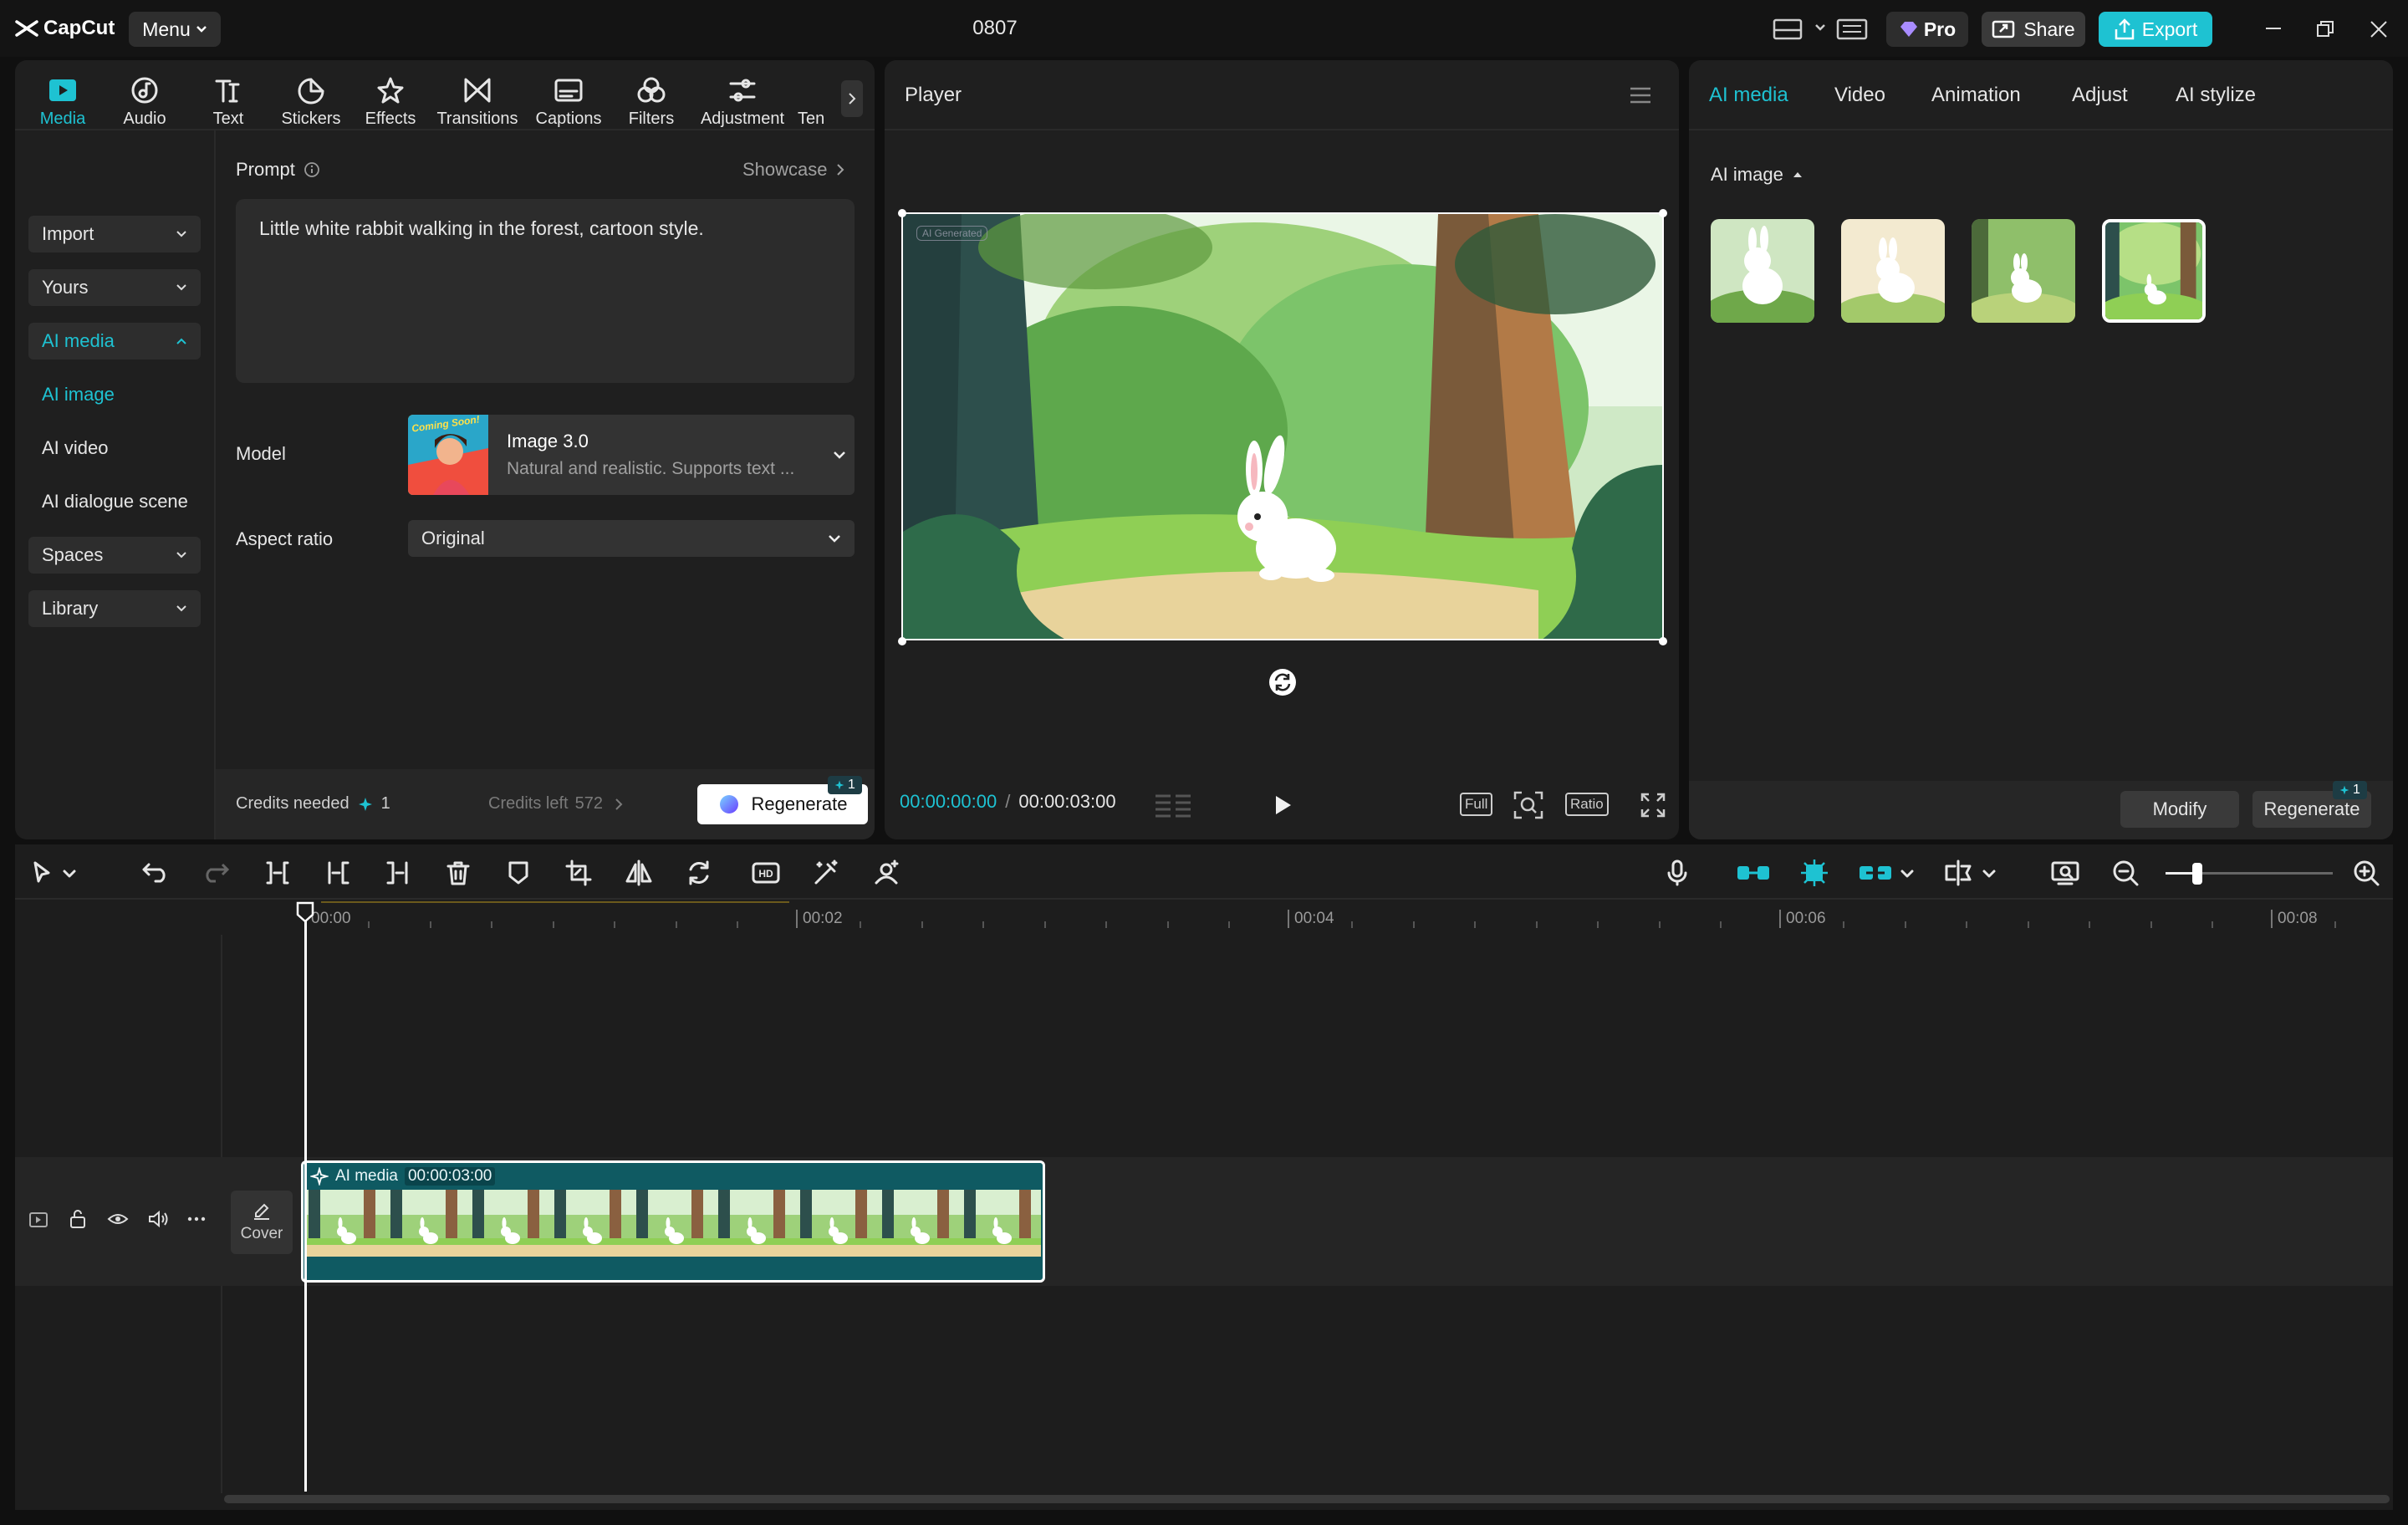 The height and width of the screenshot is (1525, 2408). I want to click on tab-captions: Captions, so click(568, 99).